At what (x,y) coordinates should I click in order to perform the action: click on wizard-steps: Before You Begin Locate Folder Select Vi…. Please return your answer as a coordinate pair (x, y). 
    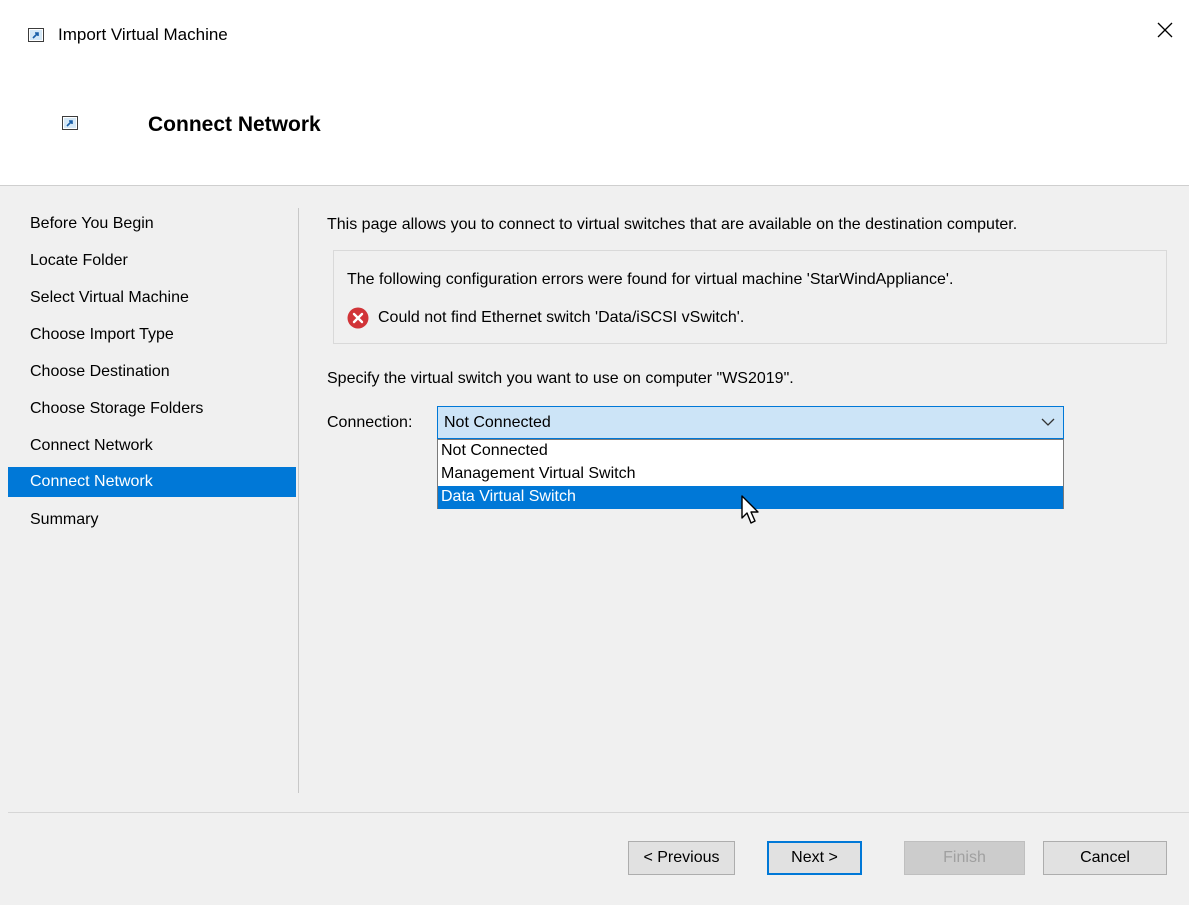
    Looking at the image, I should click on (152, 371).